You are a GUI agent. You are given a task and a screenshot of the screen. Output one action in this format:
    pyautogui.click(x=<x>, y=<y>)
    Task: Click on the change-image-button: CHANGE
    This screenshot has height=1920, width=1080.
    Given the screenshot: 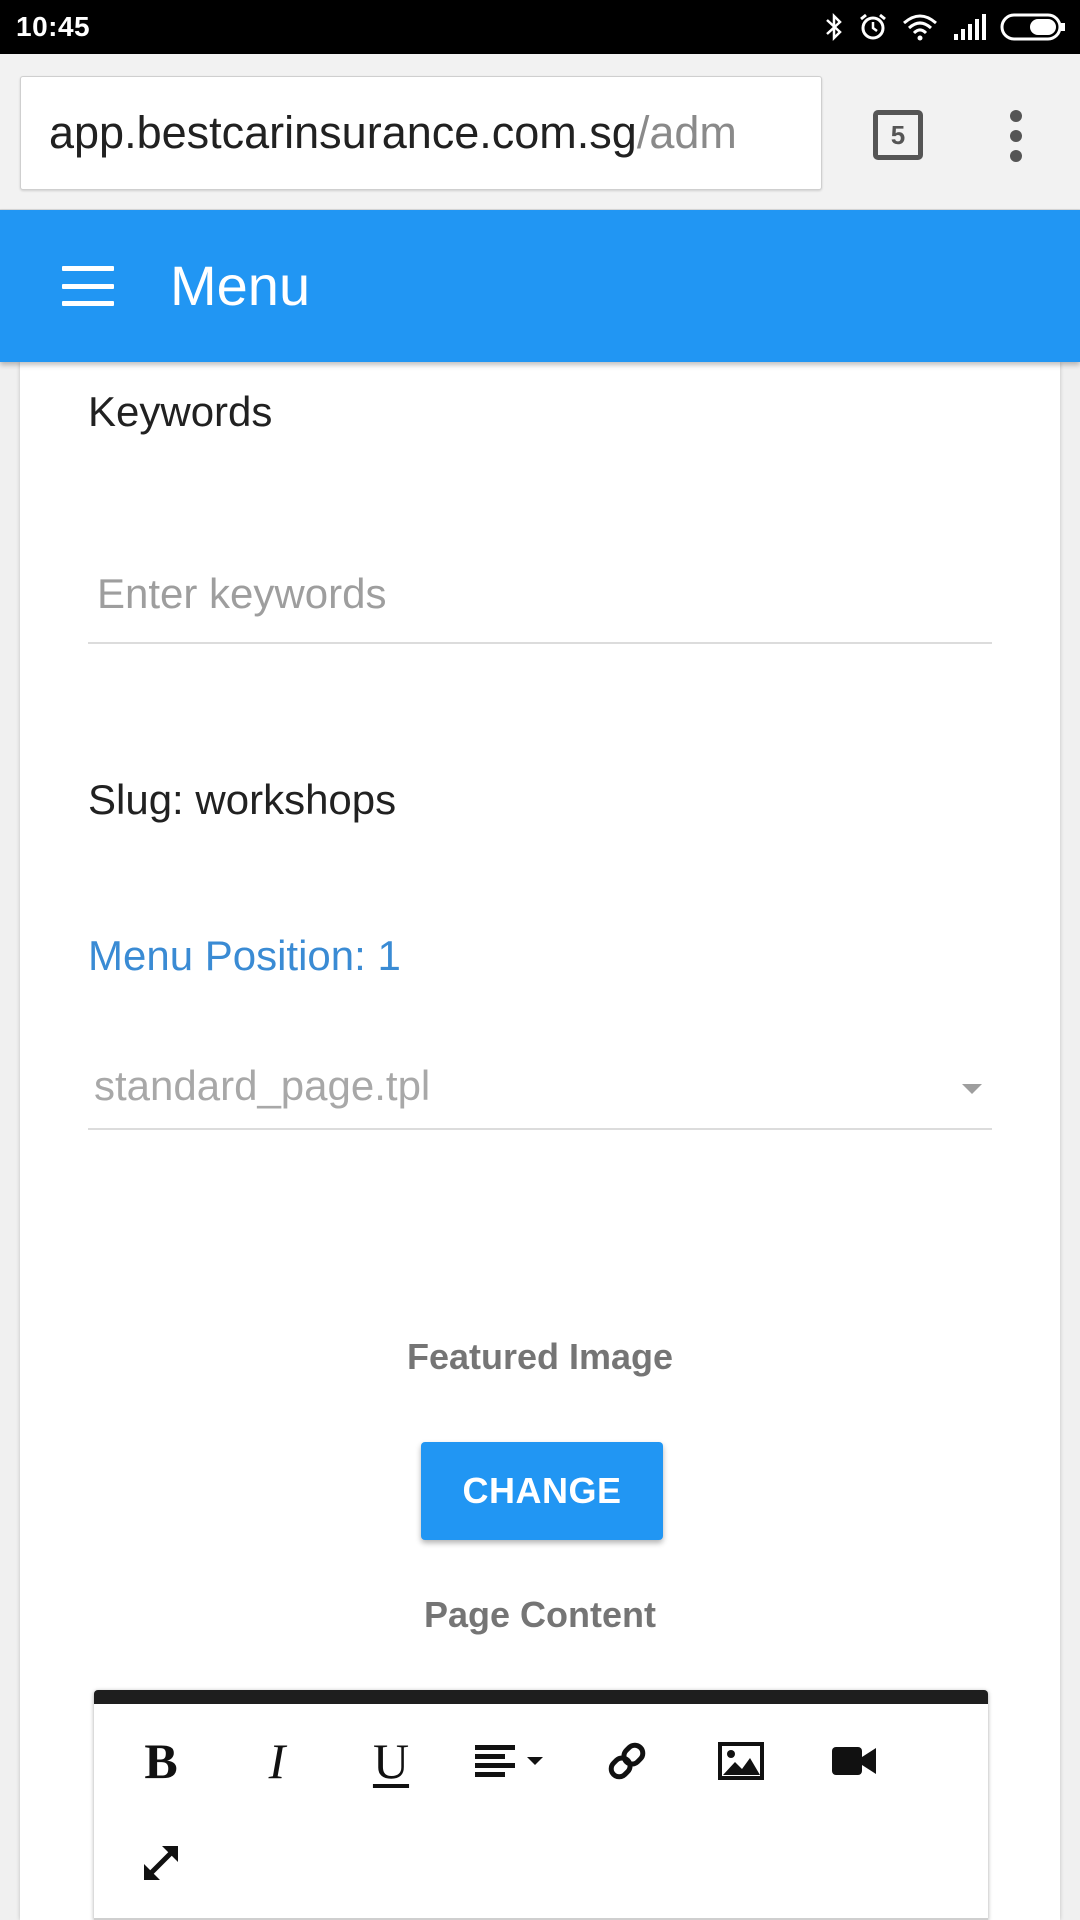 What is the action you would take?
    pyautogui.click(x=542, y=1491)
    